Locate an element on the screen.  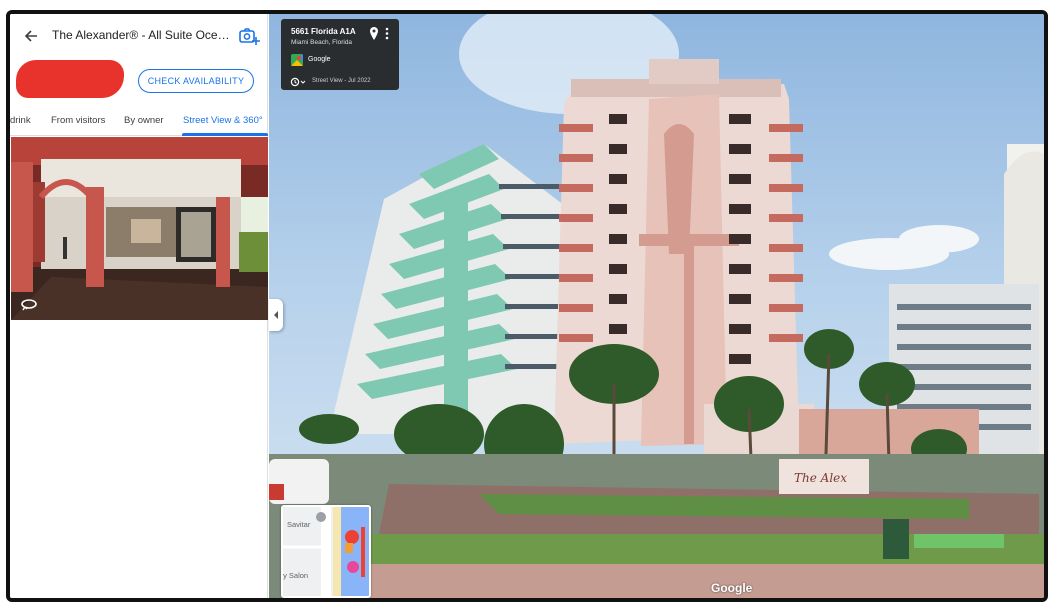
collapse-panel-button is located at coordinates (276, 315).